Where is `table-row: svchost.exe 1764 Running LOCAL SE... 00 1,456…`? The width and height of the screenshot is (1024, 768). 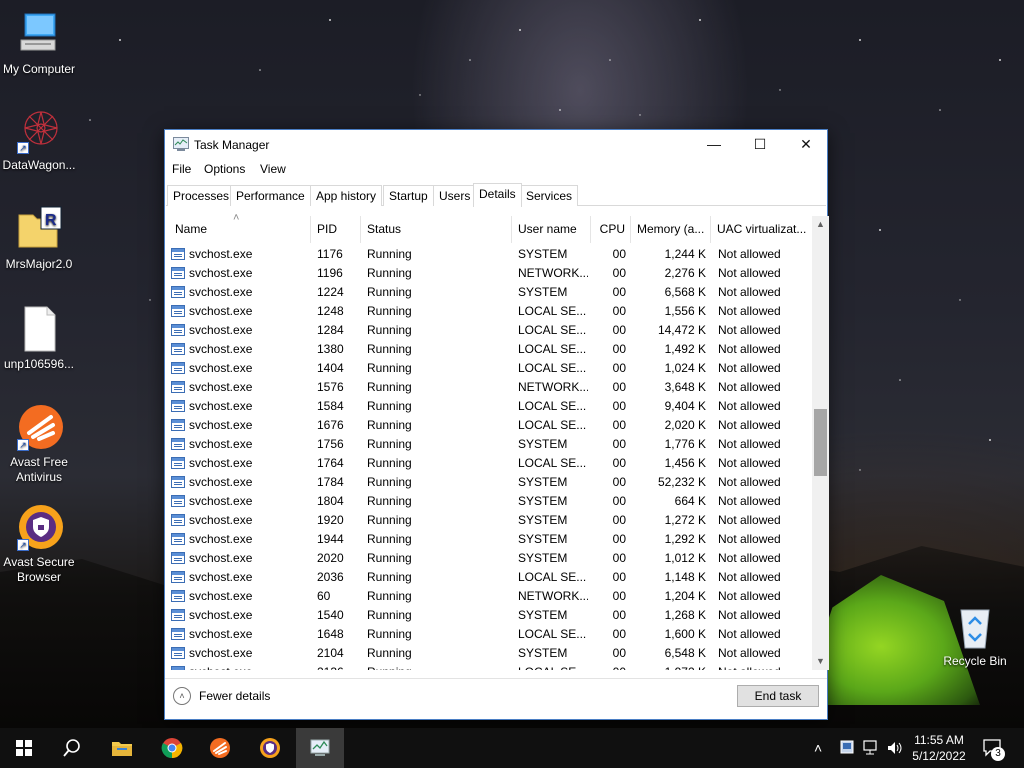 table-row: svchost.exe 1764 Running LOCAL SE... 00 1,456… is located at coordinates (491, 463).